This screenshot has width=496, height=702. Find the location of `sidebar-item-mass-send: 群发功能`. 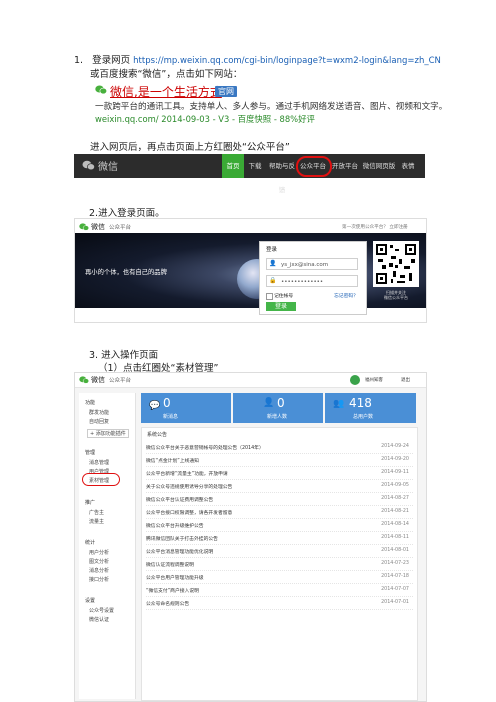

sidebar-item-mass-send: 群发功能 is located at coordinates (99, 412).